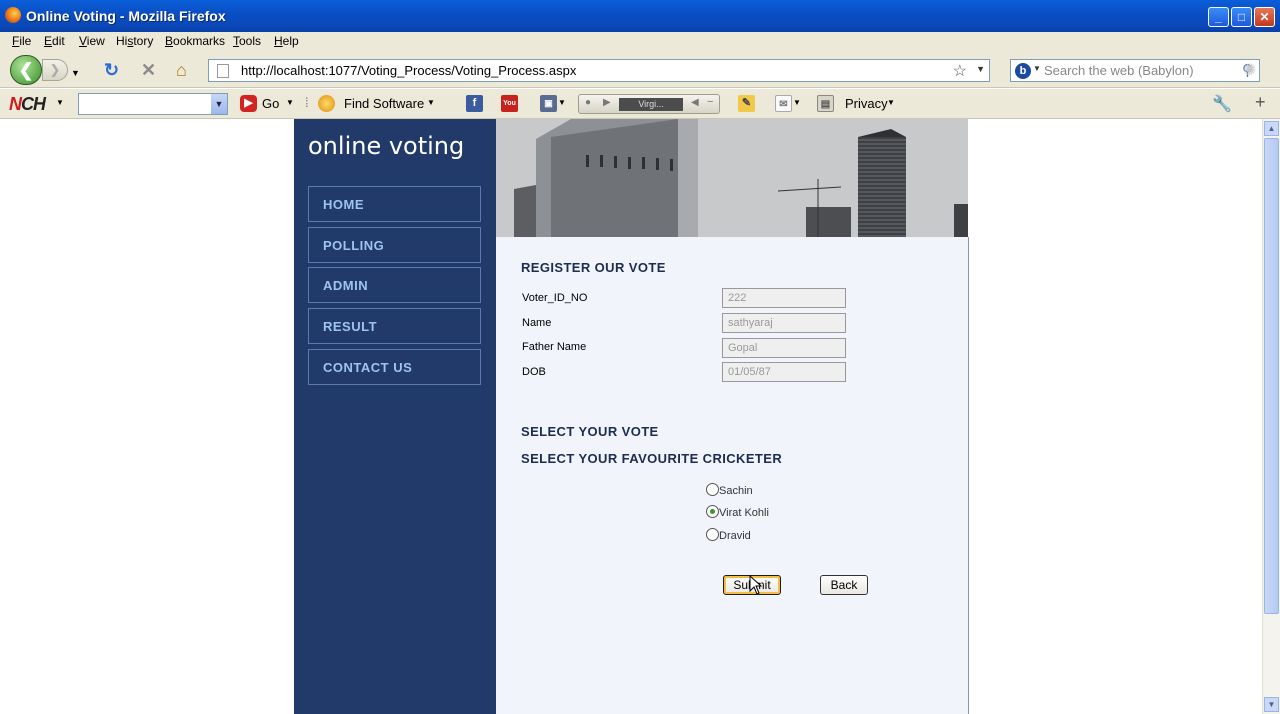  Describe the element at coordinates (1271, 376) in the screenshot. I see `scroll-thumb` at that location.